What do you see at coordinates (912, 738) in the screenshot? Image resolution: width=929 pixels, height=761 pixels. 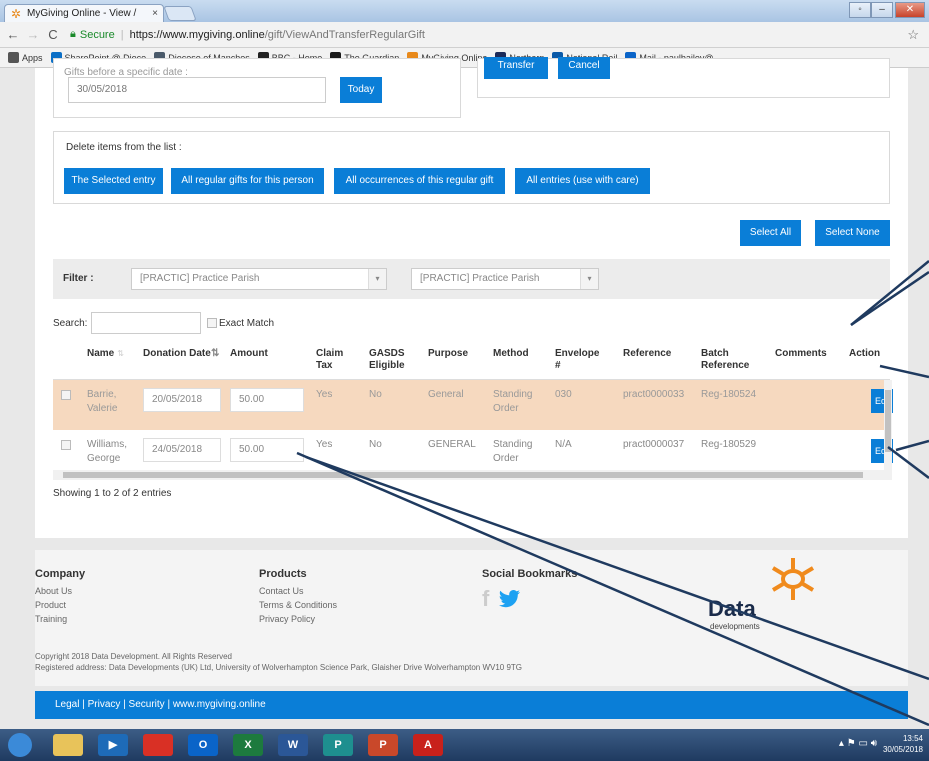 I see `clock-time: 13:54` at bounding box center [912, 738].